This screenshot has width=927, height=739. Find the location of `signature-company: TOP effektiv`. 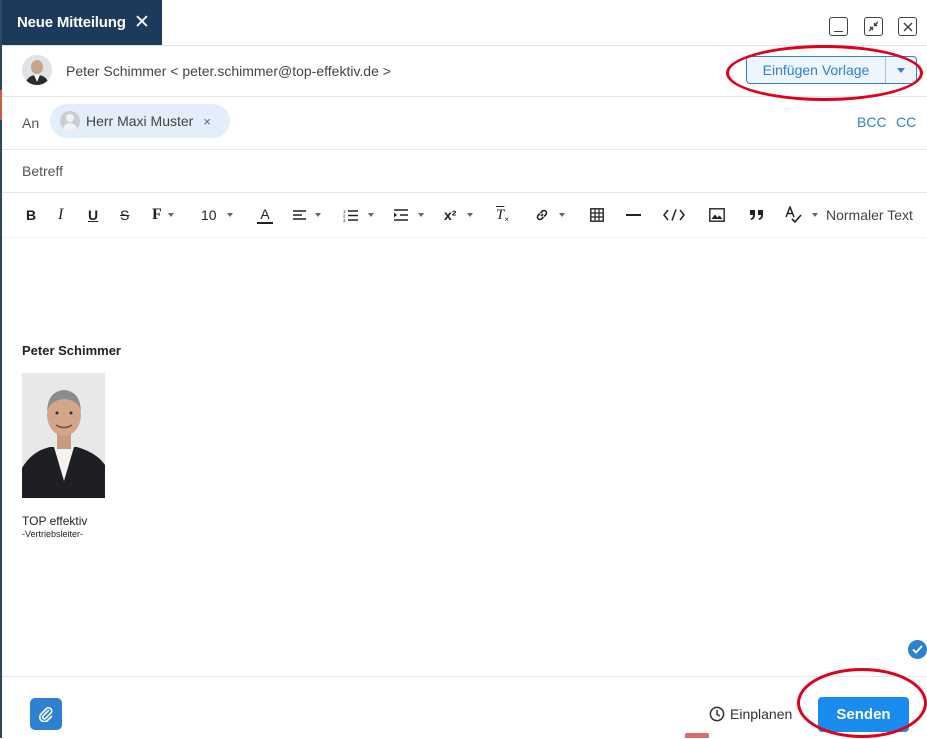

signature-company: TOP effektiv is located at coordinates (55, 521).